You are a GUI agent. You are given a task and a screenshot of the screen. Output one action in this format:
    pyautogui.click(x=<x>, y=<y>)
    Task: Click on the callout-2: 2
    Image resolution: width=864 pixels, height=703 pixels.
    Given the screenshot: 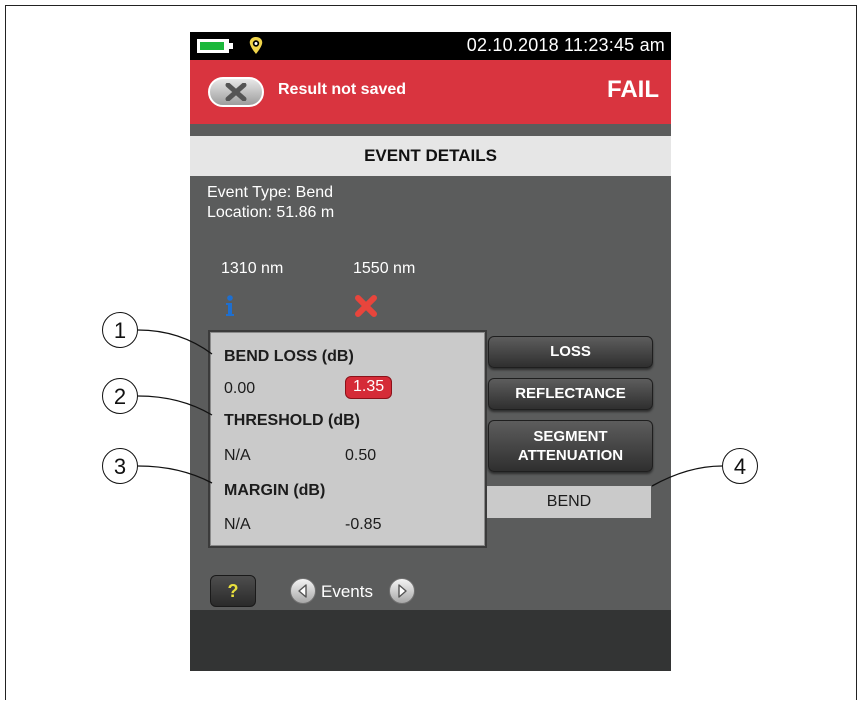 What is the action you would take?
    pyautogui.click(x=120, y=396)
    